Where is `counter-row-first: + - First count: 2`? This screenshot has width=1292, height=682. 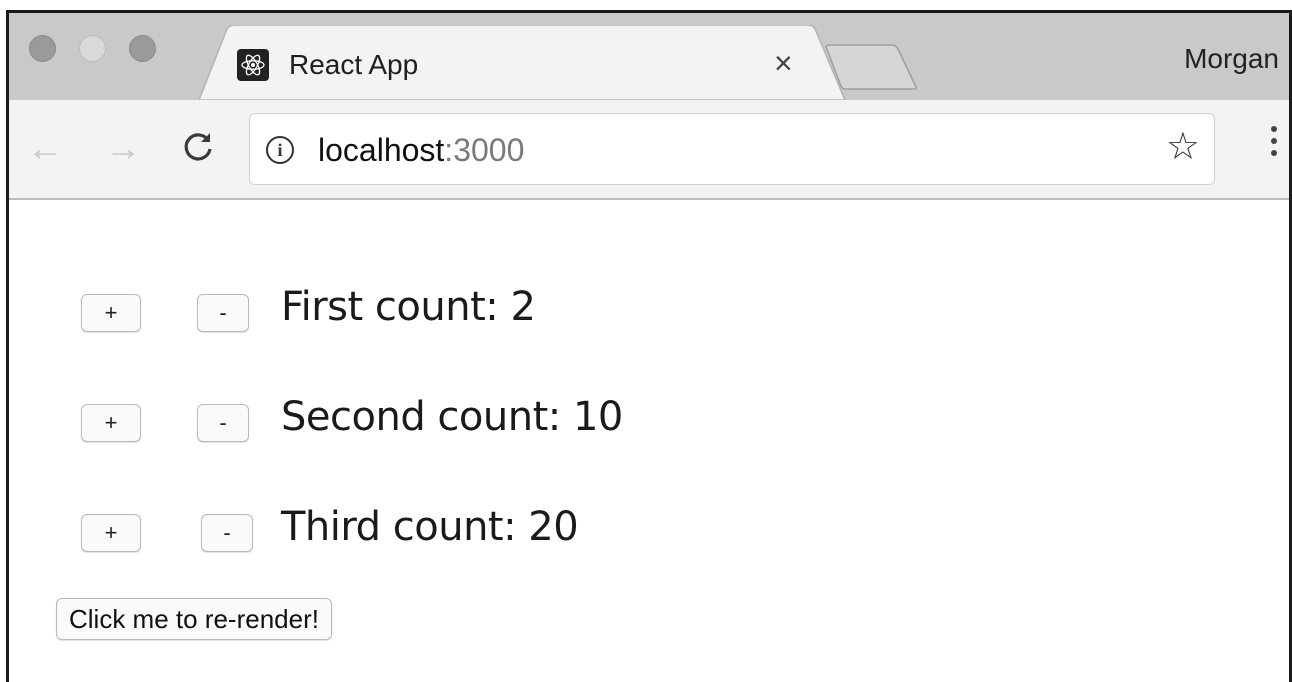 counter-row-first: + - First count: 2 is located at coordinates (409, 311).